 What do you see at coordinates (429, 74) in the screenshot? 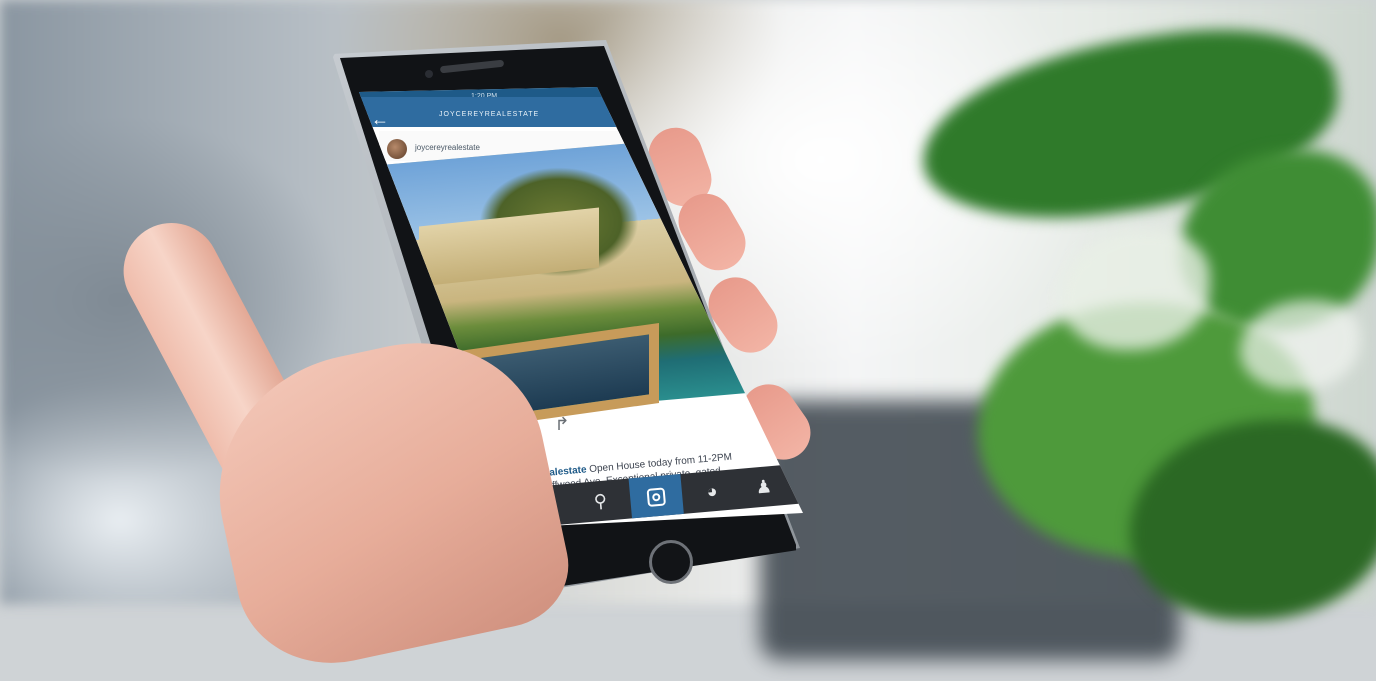
I see `front-camera` at bounding box center [429, 74].